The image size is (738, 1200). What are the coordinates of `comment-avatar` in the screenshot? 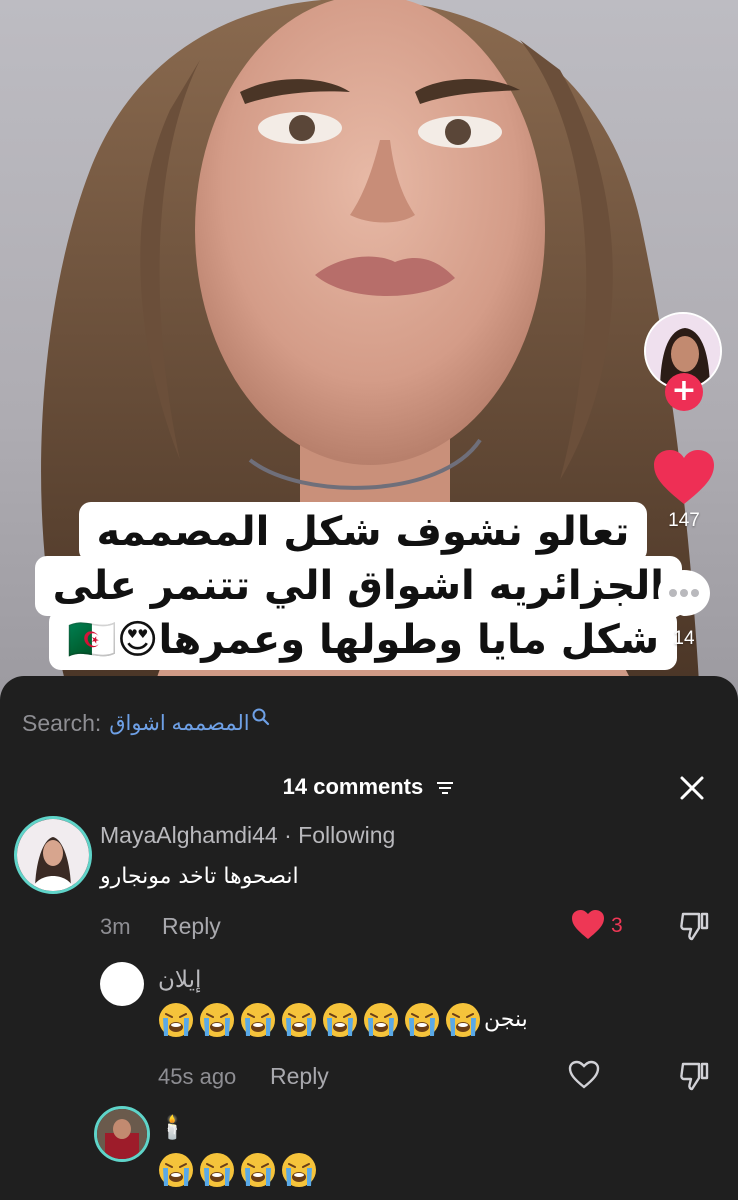 It's located at (53, 855).